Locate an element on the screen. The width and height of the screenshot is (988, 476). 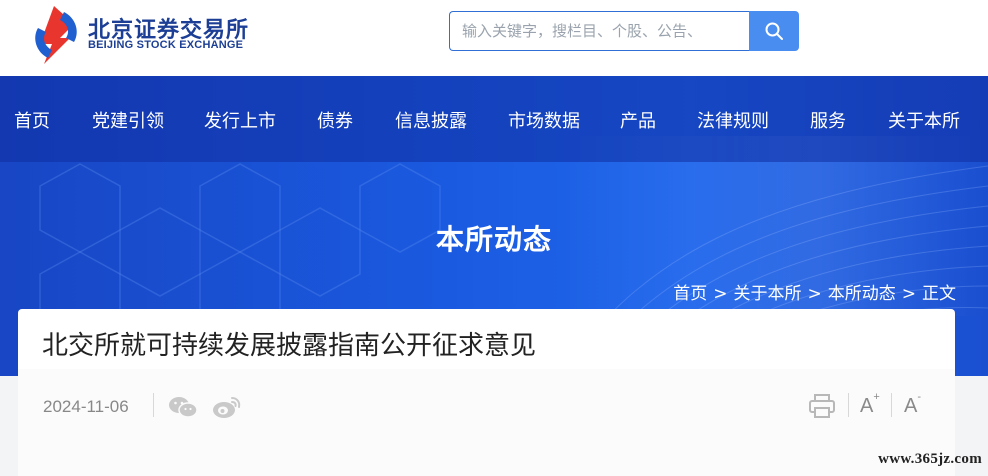
publish-date: 2024-11-06 is located at coordinates (86, 406).